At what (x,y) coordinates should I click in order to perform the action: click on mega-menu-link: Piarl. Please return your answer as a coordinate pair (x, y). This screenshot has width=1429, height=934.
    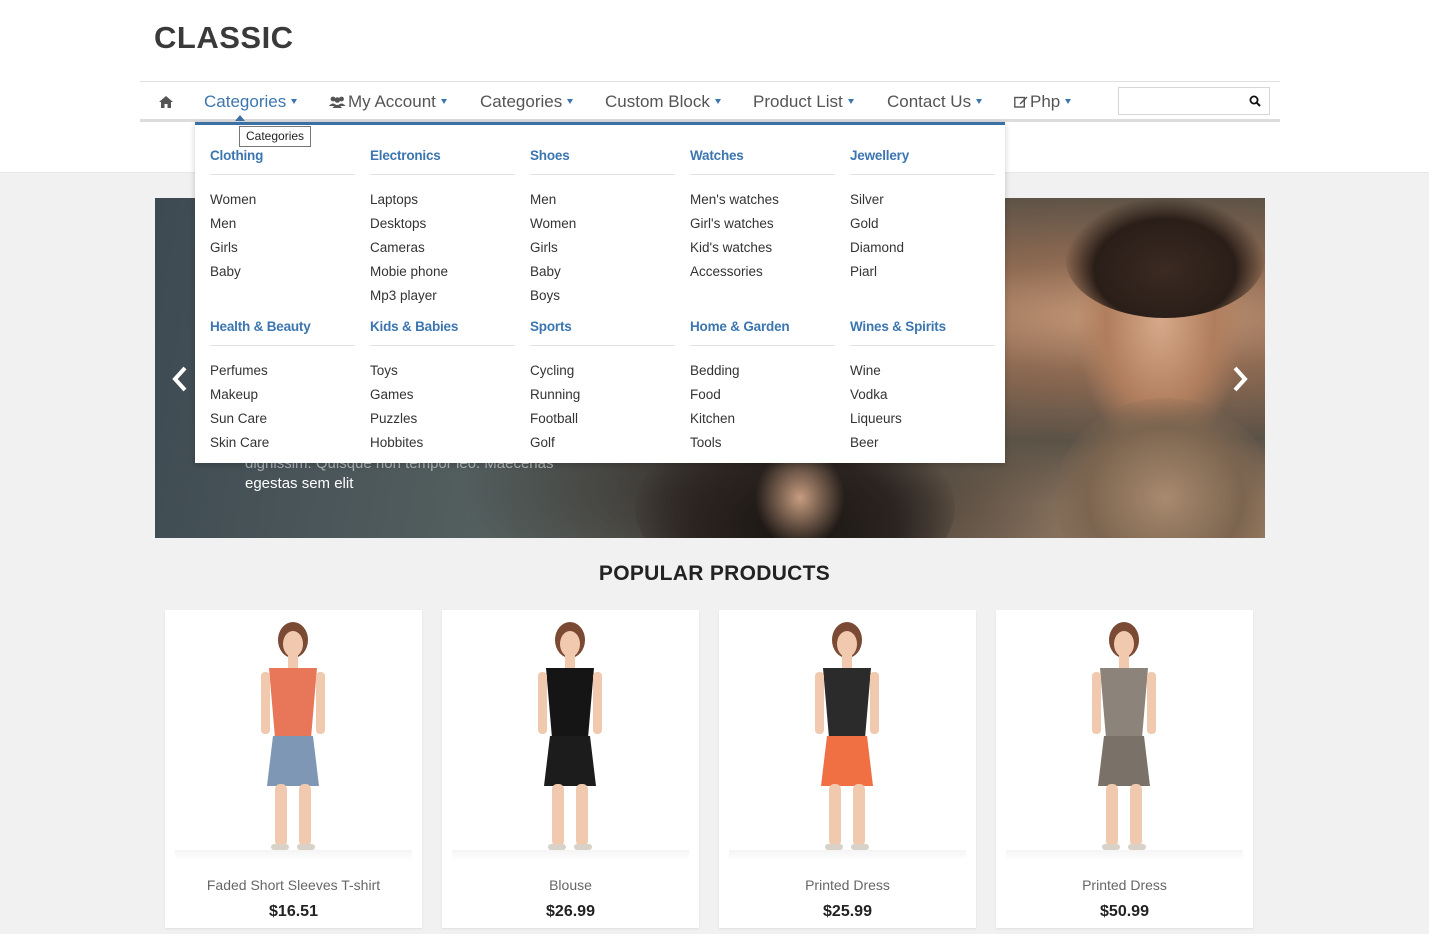
    Looking at the image, I should click on (922, 272).